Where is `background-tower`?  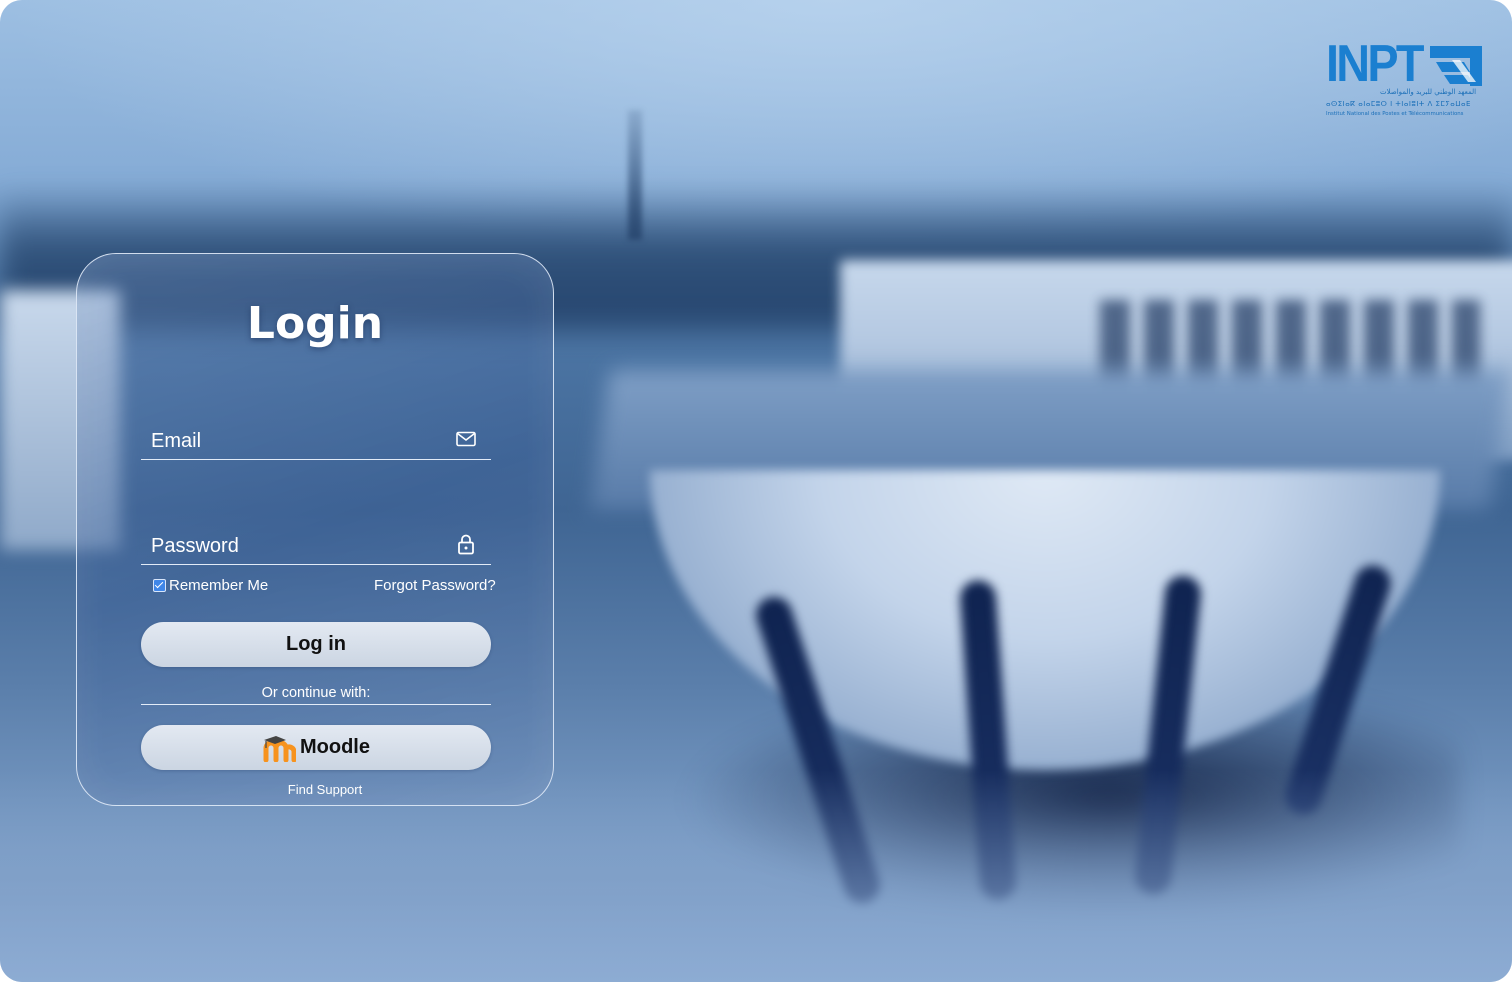
background-tower is located at coordinates (635, 175).